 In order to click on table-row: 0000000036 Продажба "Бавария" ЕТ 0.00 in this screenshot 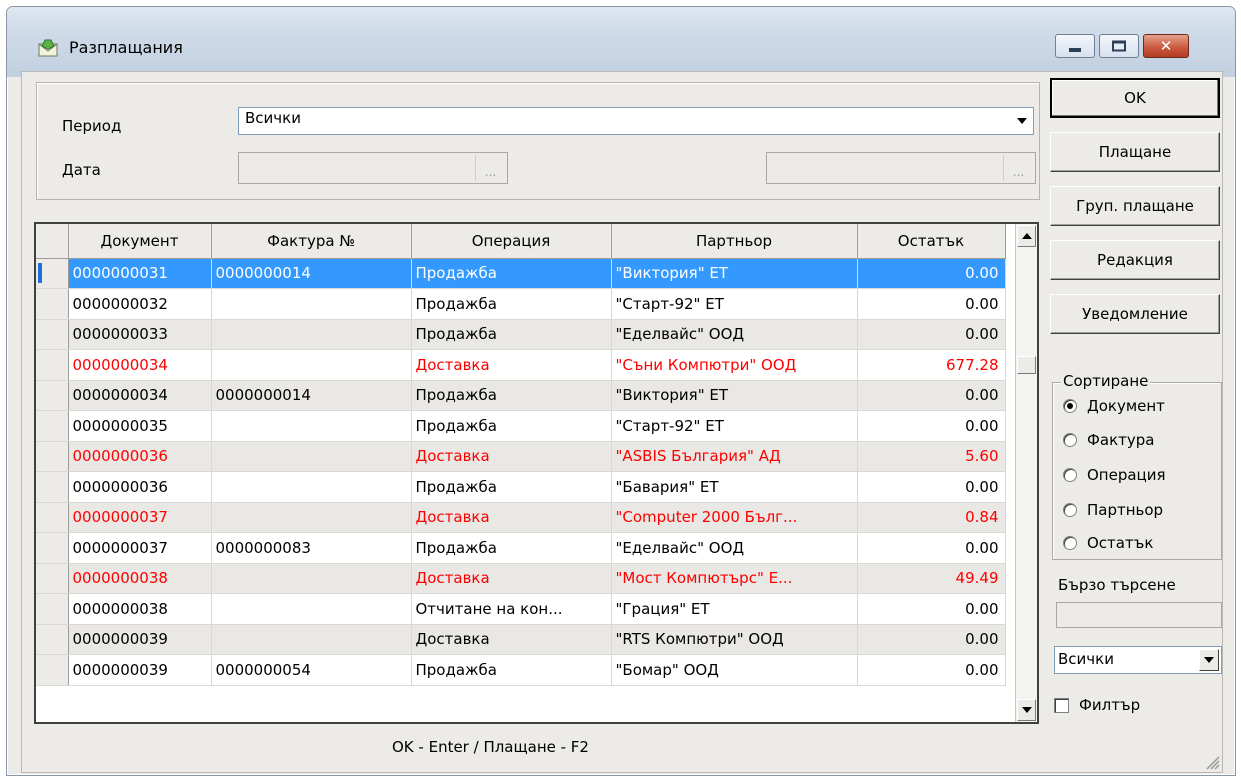, I will do `click(521, 487)`.